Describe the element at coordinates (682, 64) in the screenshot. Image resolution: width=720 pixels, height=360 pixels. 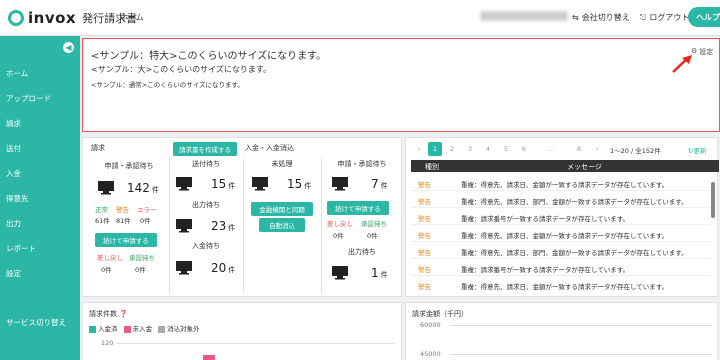
I see `annotation-arrow-icon` at that location.